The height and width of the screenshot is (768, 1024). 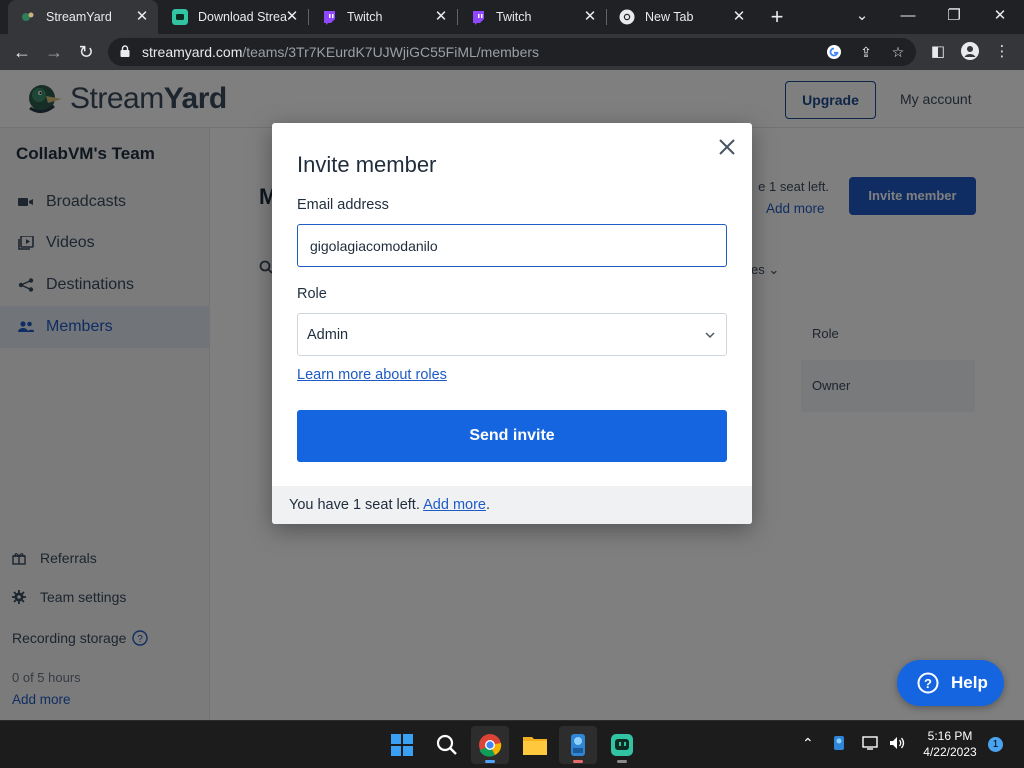 I want to click on tab-search-chevron-icon: ⌄, so click(x=862, y=16).